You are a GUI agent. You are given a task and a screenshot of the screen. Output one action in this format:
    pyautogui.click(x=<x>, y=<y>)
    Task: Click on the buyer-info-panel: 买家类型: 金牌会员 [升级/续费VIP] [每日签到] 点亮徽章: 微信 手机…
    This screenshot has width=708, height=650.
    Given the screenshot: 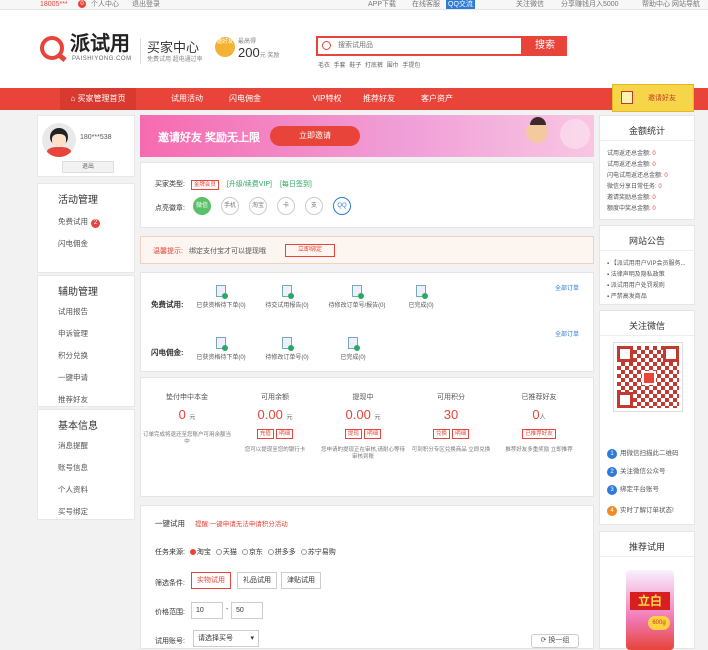 What is the action you would take?
    pyautogui.click(x=367, y=195)
    